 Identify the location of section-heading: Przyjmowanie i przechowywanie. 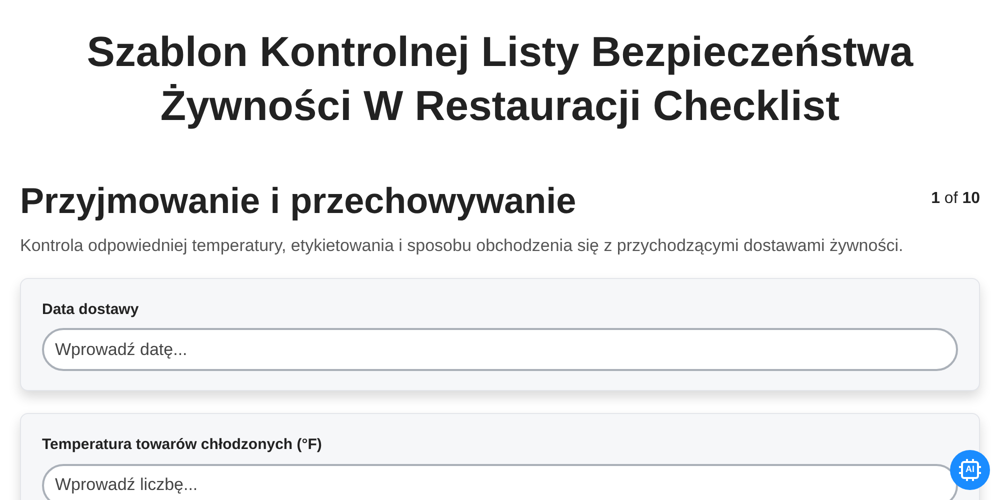
(298, 201).